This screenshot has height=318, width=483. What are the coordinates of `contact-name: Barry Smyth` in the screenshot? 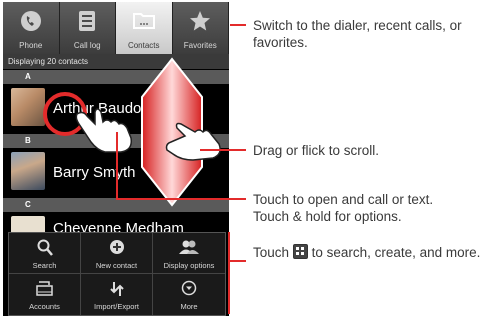 It's located at (94, 172).